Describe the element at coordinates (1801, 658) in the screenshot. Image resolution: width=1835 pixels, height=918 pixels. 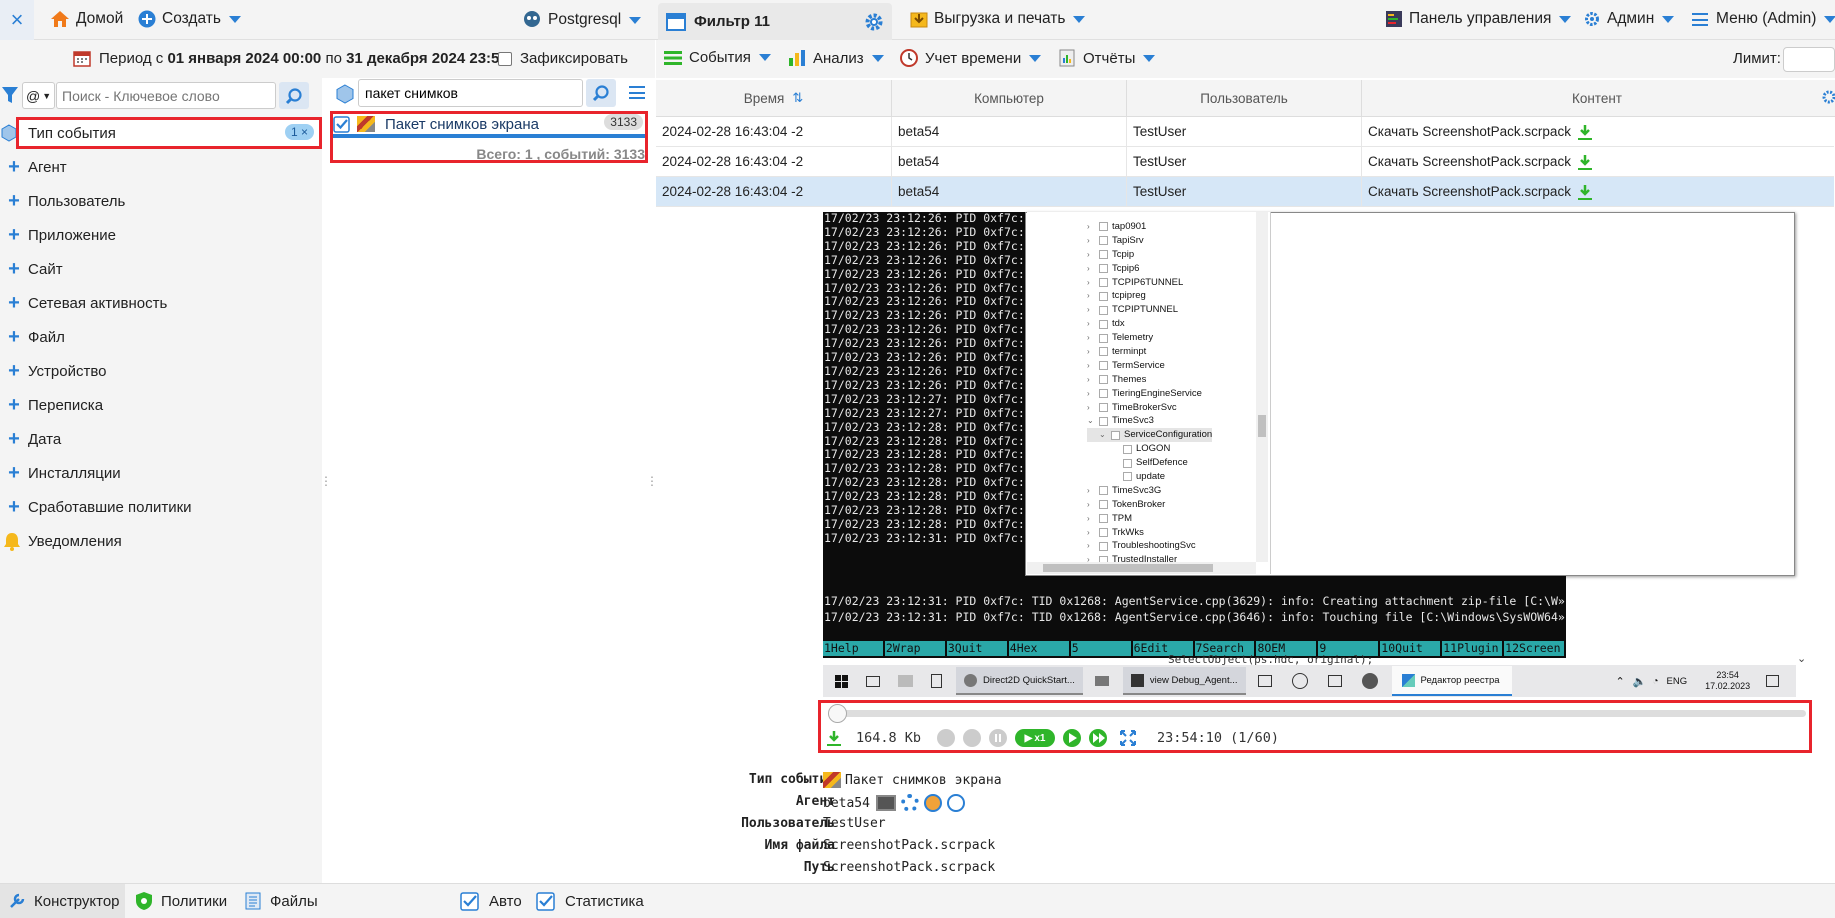
I see `scroll-down-icon: ⌄` at that location.